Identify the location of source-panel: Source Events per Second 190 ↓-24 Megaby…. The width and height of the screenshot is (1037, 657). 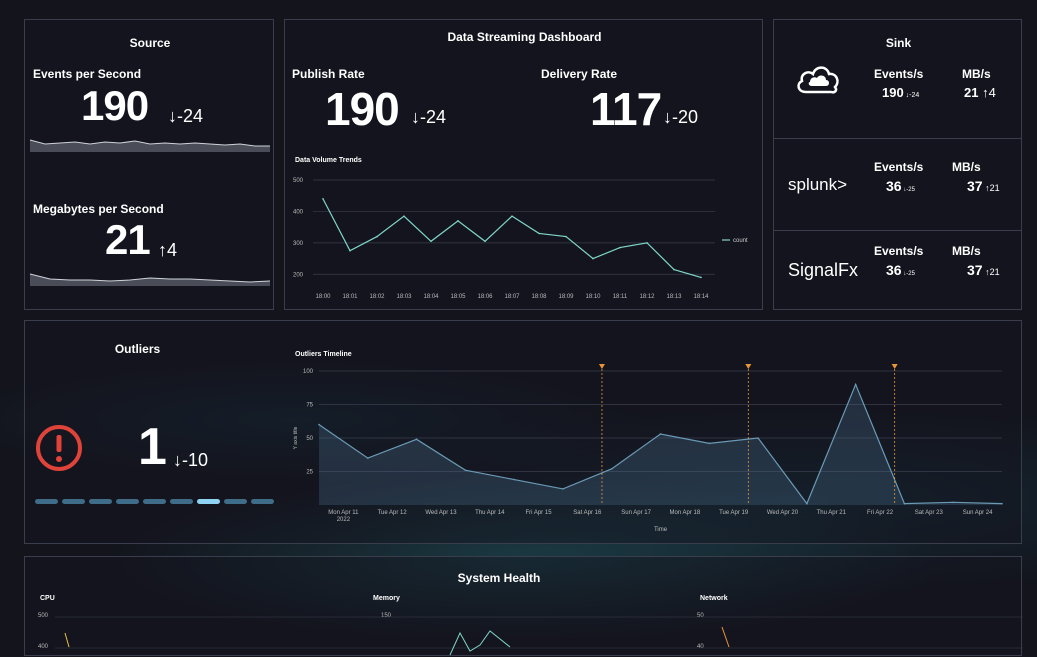
(149, 164).